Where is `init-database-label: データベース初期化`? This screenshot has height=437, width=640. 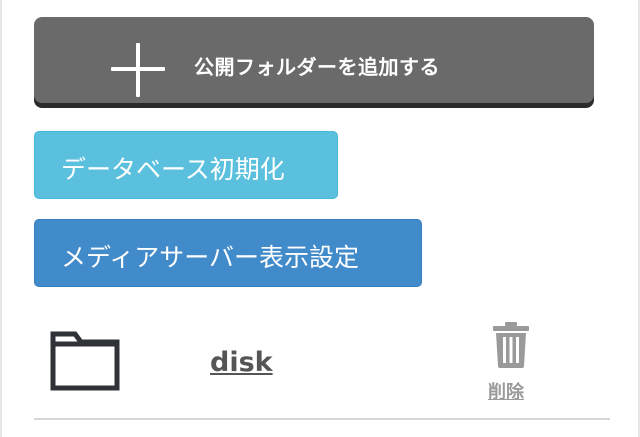 init-database-label: データベース初期化 is located at coordinates (173, 169).